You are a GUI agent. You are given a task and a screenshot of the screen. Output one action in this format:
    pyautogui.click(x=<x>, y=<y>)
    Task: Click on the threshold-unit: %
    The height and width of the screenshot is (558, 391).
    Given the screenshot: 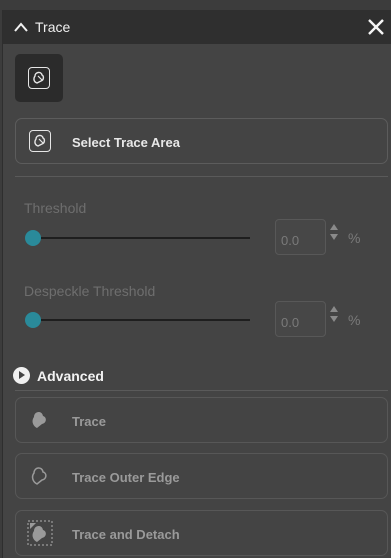 What is the action you would take?
    pyautogui.click(x=354, y=238)
    